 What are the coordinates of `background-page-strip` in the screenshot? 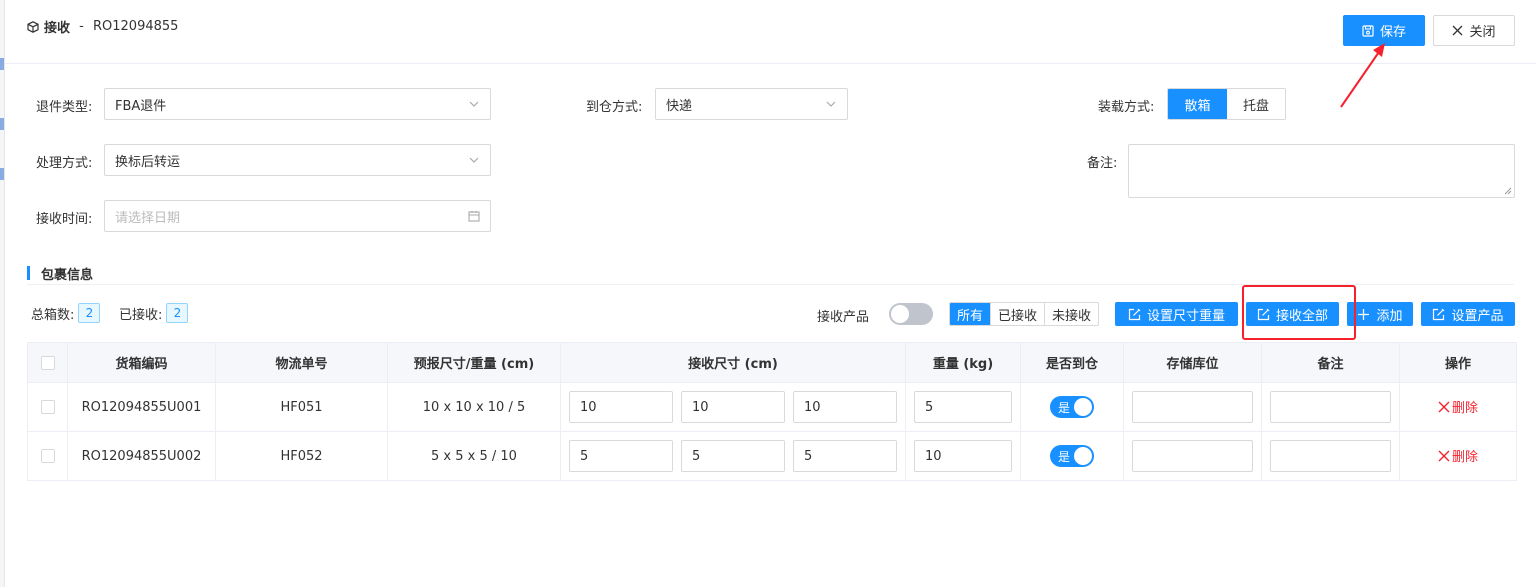 It's located at (2, 293).